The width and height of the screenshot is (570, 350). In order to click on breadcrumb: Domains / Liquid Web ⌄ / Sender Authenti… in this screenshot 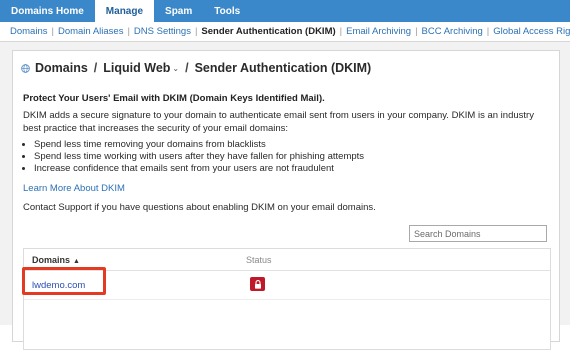, I will do `click(196, 68)`.